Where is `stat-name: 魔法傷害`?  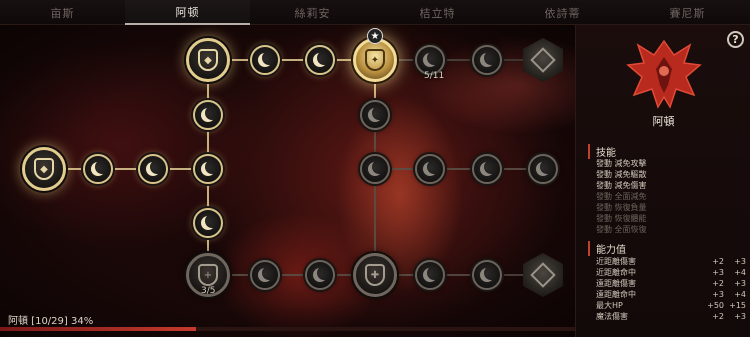 stat-name: 魔法傷害 is located at coordinates (612, 316).